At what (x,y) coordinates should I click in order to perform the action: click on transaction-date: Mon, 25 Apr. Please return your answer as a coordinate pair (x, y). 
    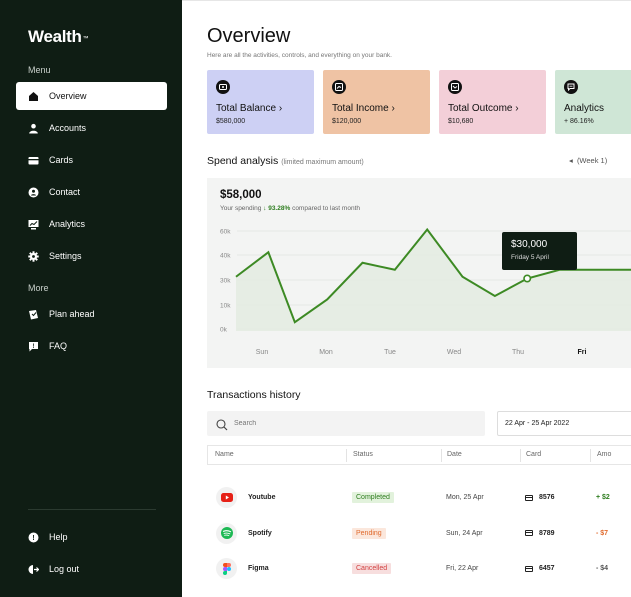
    Looking at the image, I should click on (465, 497).